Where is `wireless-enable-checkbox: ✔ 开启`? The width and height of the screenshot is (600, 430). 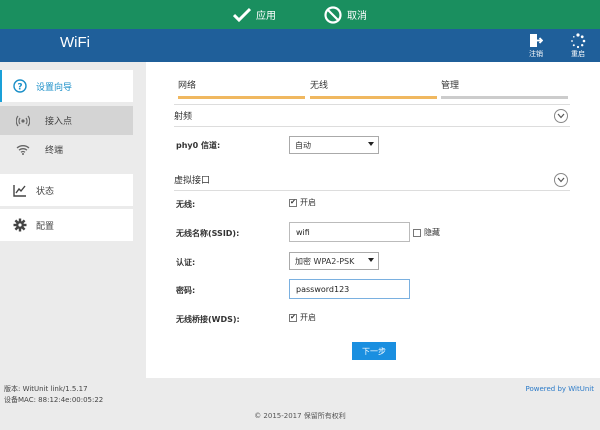
wireless-enable-checkbox: ✔ 开启 is located at coordinates (302, 202).